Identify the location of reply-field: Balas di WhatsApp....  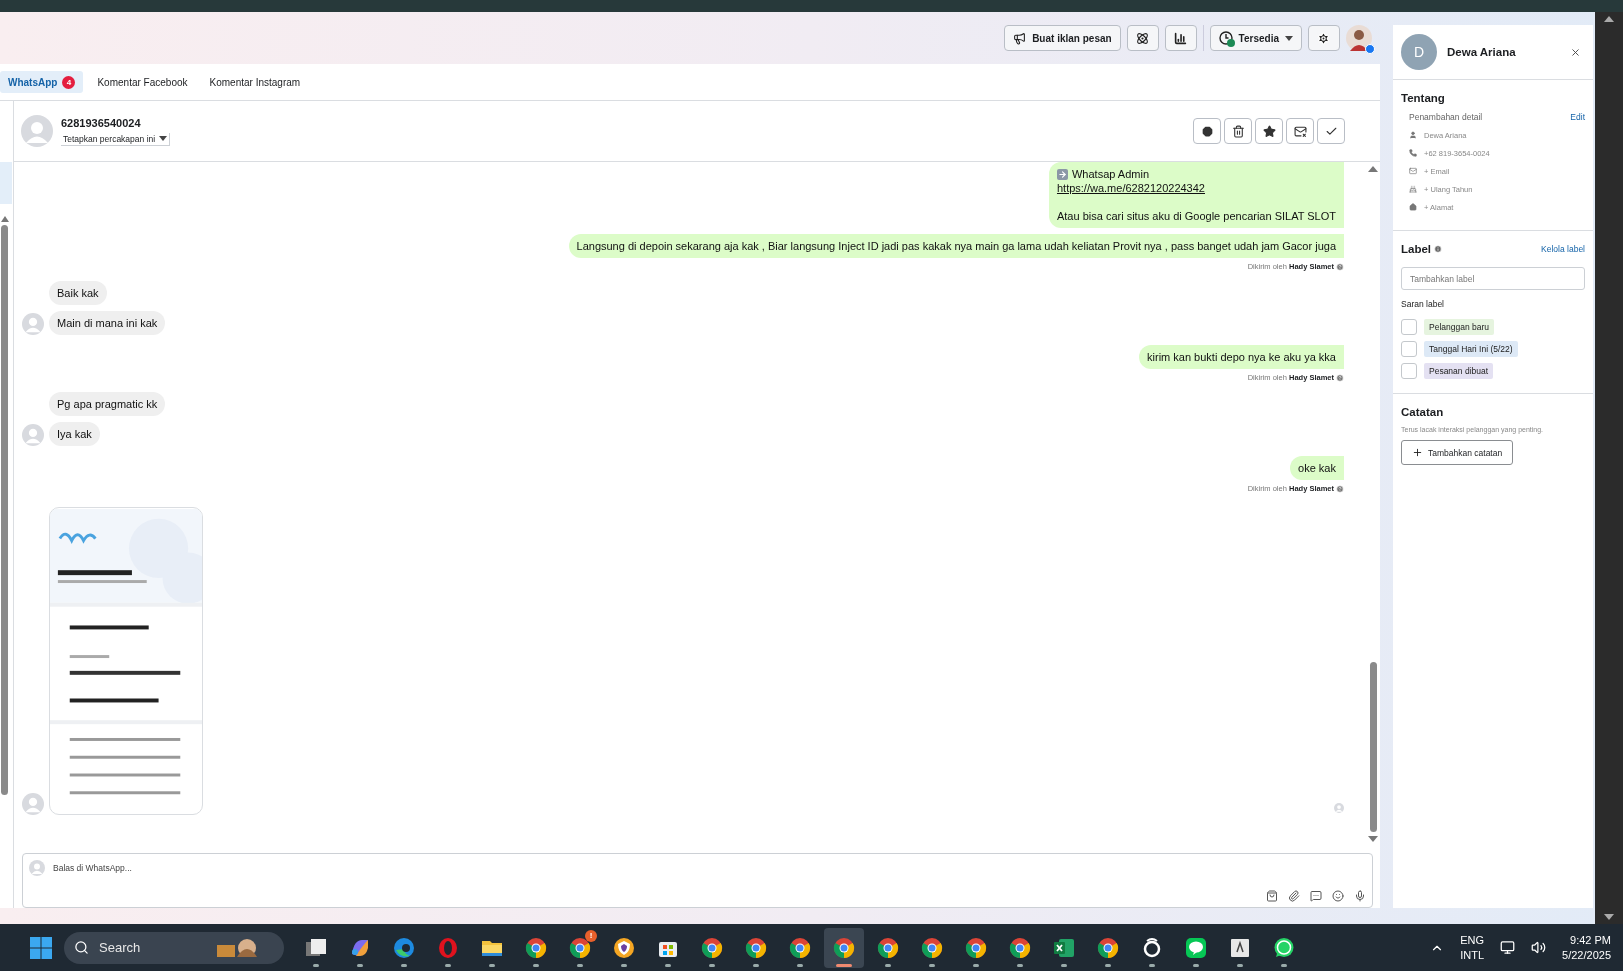
(708, 868).